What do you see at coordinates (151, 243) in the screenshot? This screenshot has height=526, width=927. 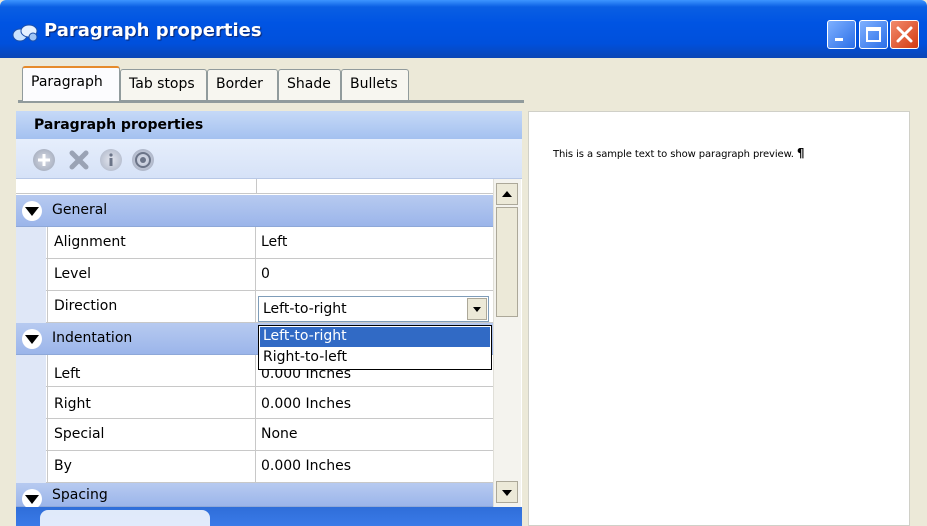 I see `property-name: Alignment` at bounding box center [151, 243].